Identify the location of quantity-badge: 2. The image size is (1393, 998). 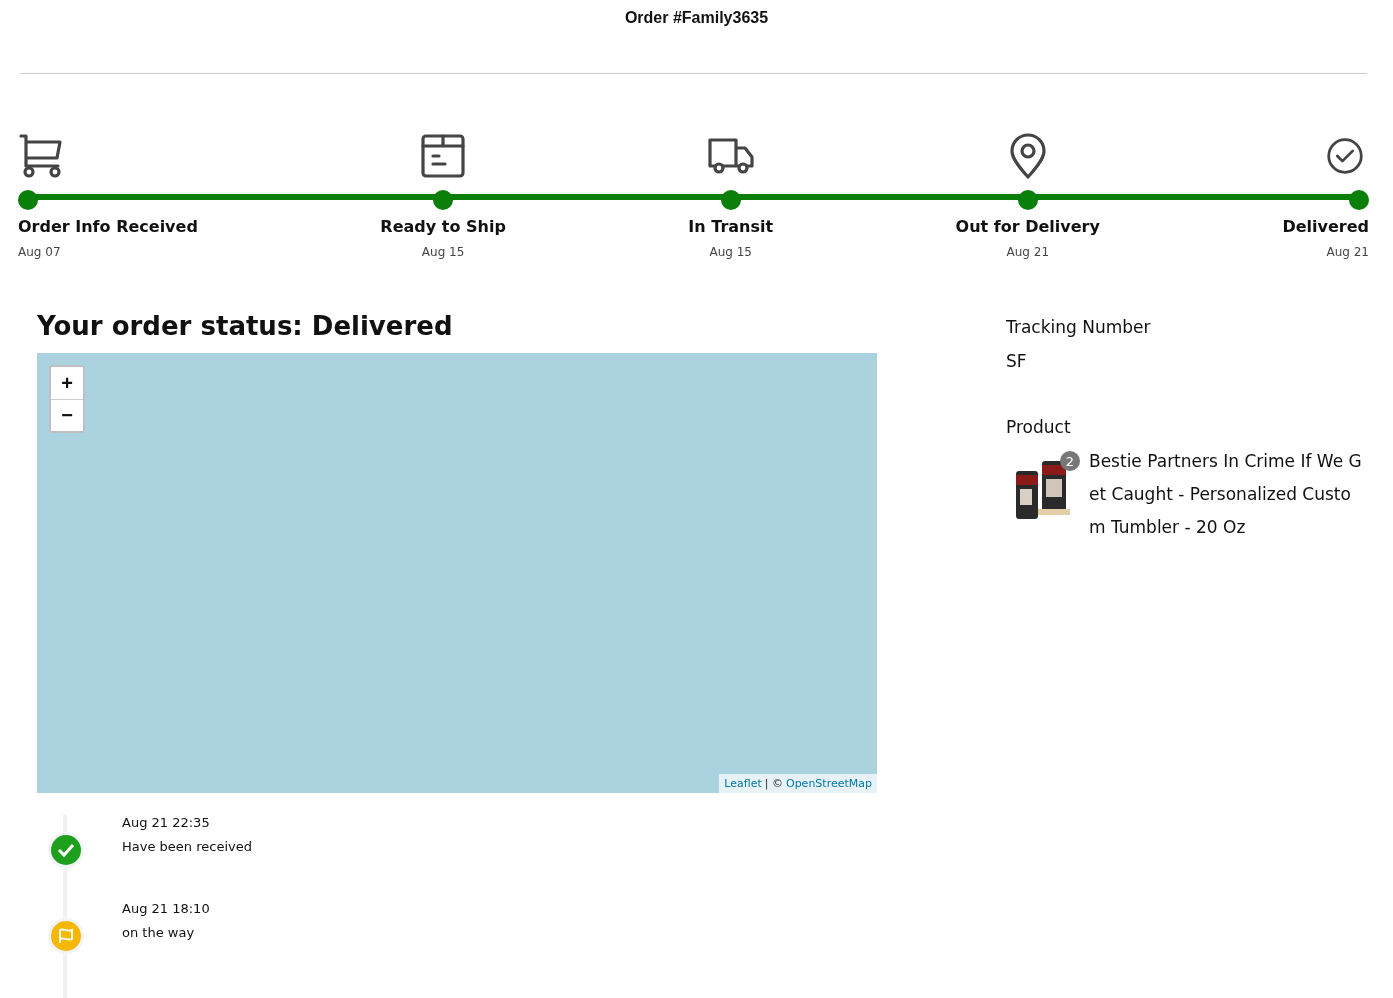
(1070, 461).